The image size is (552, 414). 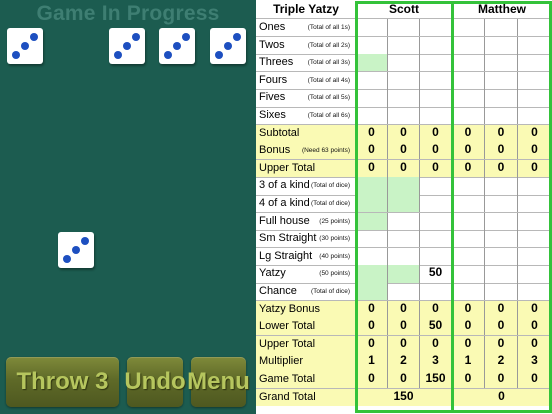 I want to click on row-label-text: Game Total, so click(x=287, y=379).